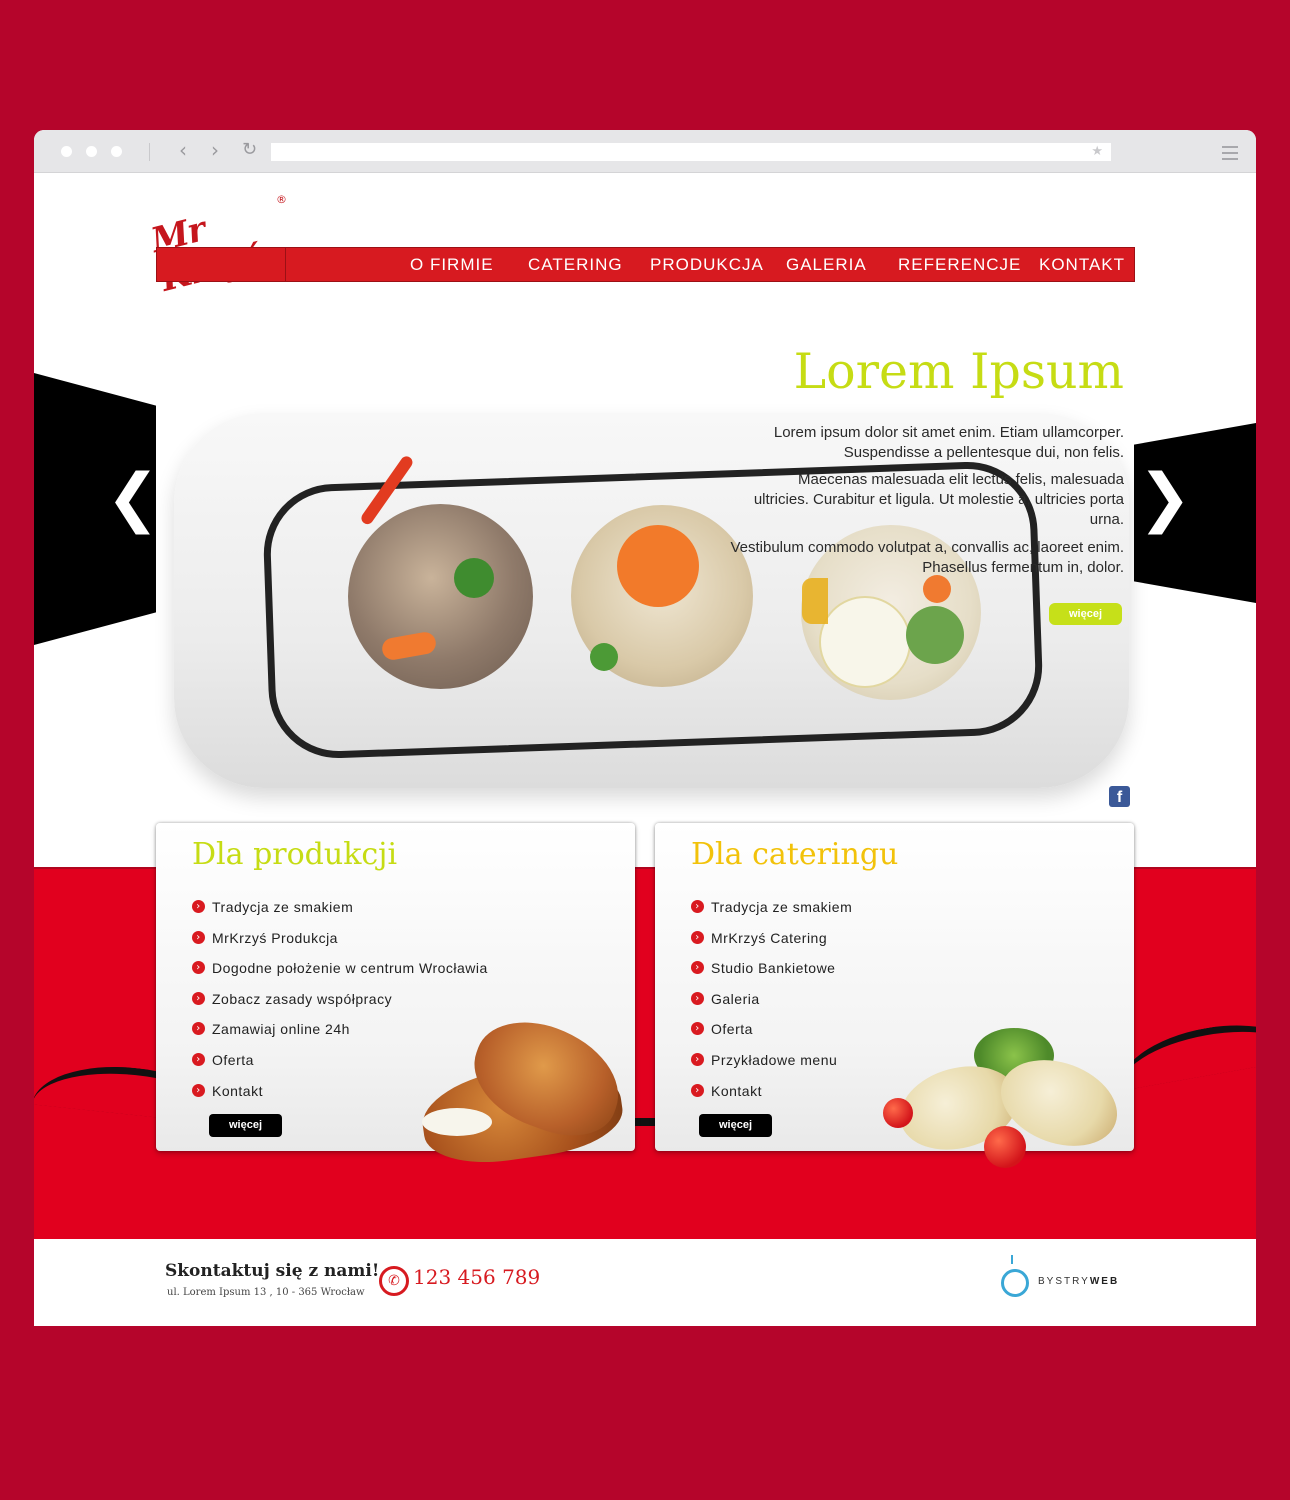 The width and height of the screenshot is (1290, 1500). What do you see at coordinates (769, 937) in the screenshot?
I see `list-item-label: MrKrzyś Catering` at bounding box center [769, 937].